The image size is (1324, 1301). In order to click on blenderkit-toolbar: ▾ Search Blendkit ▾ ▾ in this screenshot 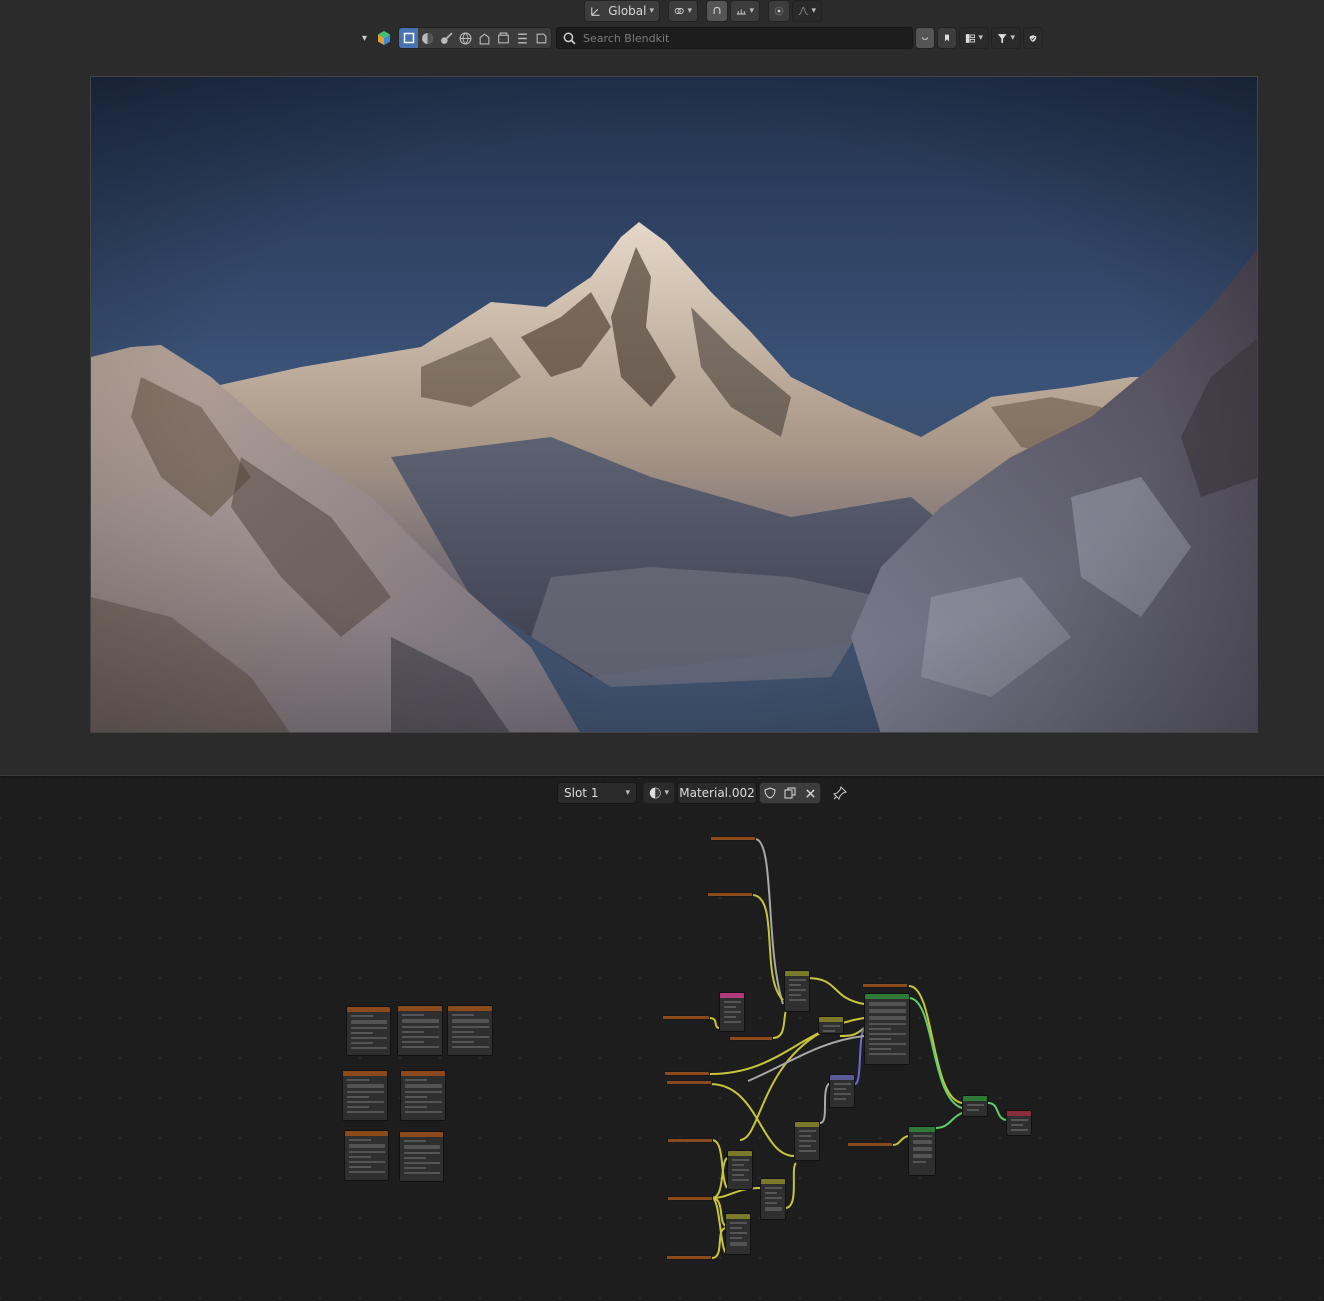, I will do `click(702, 38)`.